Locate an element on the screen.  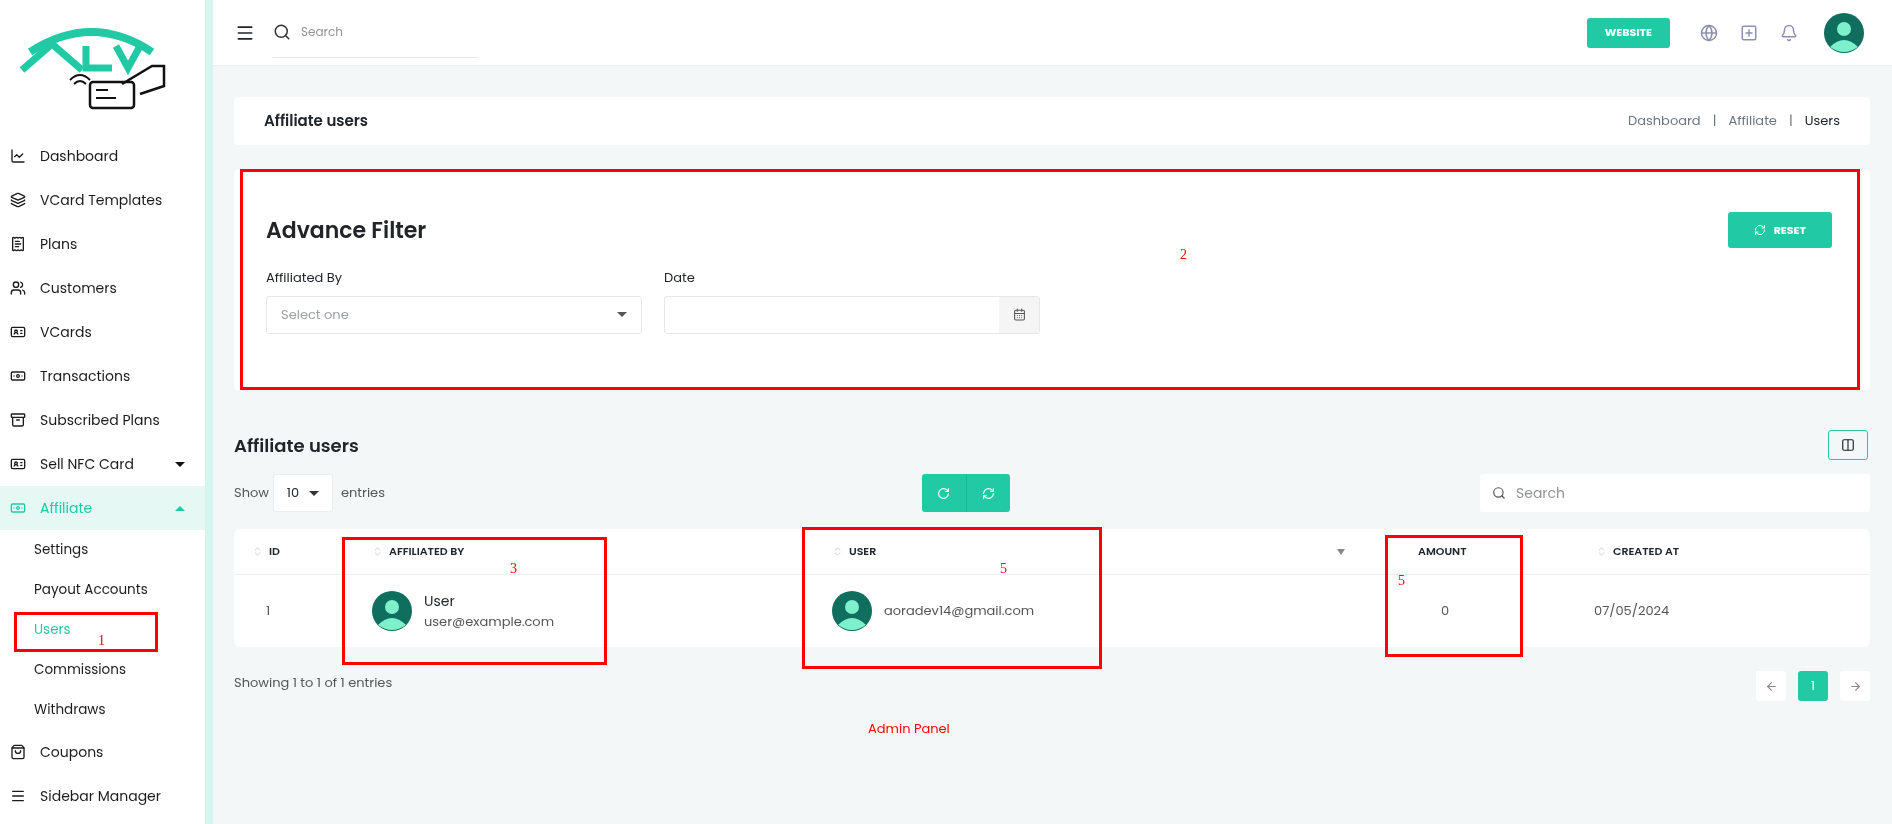
search-field: Search is located at coordinates (371, 32).